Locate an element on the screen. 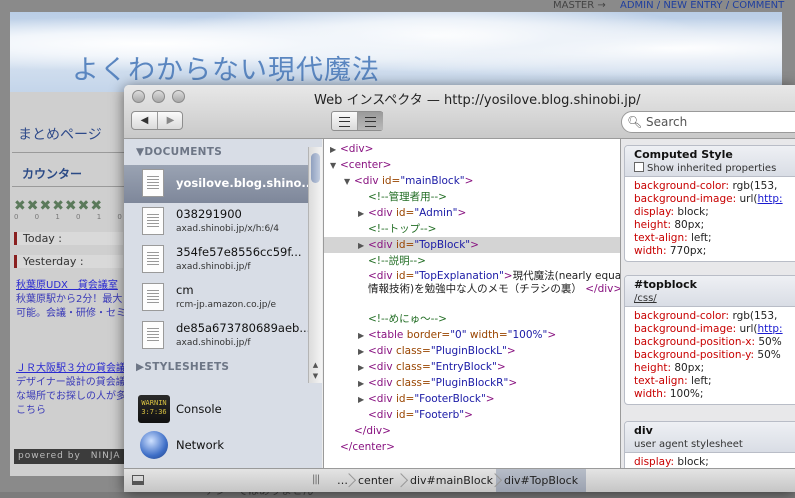 This screenshot has height=498, width=795. dom-node: ▶ <div class="EntryBlock"> is located at coordinates (472, 367).